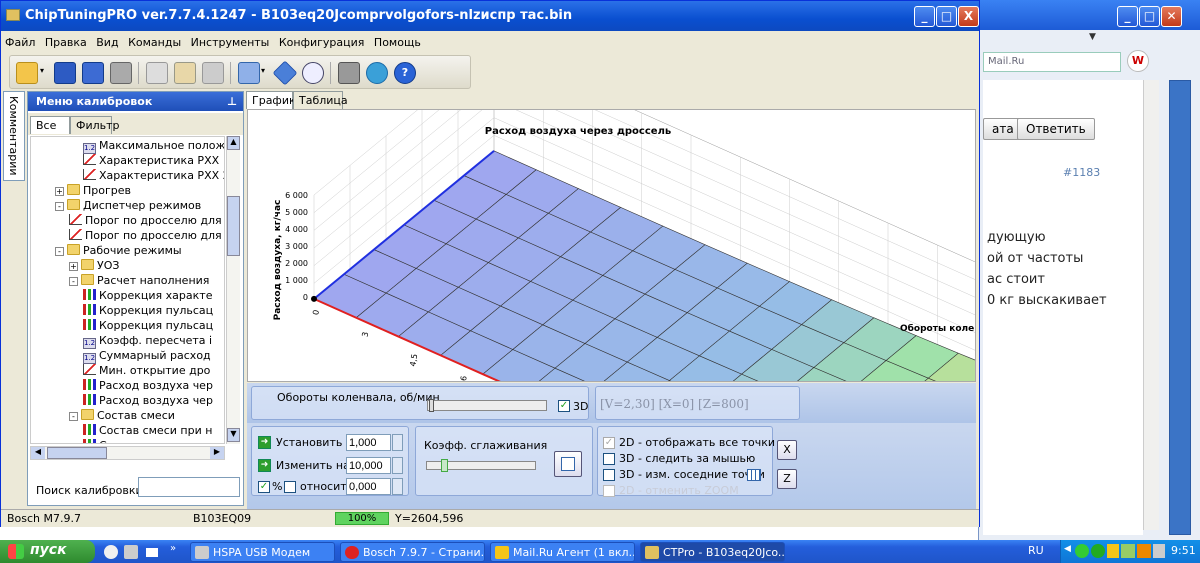 The image size is (1200, 563). Describe the element at coordinates (313, 73) in the screenshot. I see `search-icon` at that location.